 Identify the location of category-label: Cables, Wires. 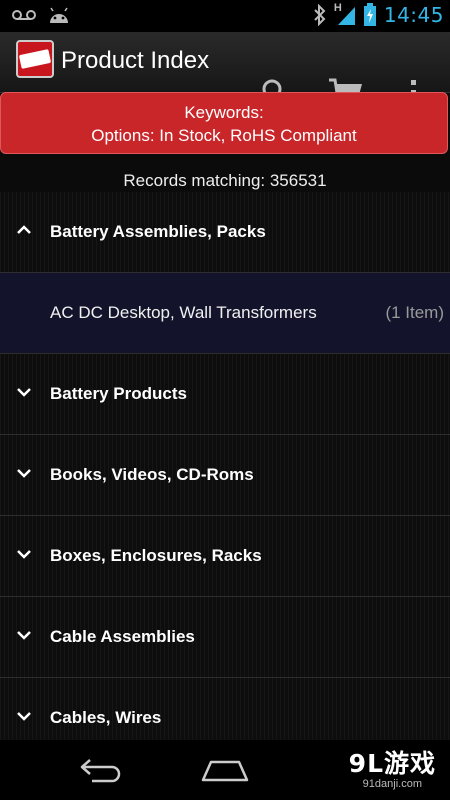
(106, 717).